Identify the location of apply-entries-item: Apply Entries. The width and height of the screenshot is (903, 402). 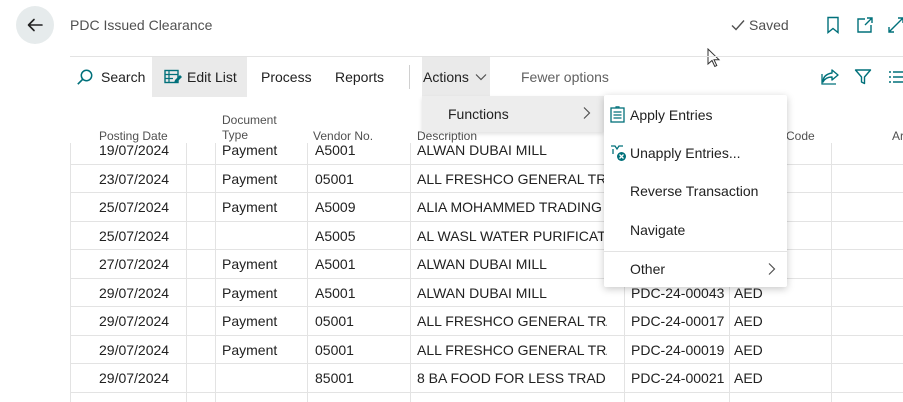
(695, 115).